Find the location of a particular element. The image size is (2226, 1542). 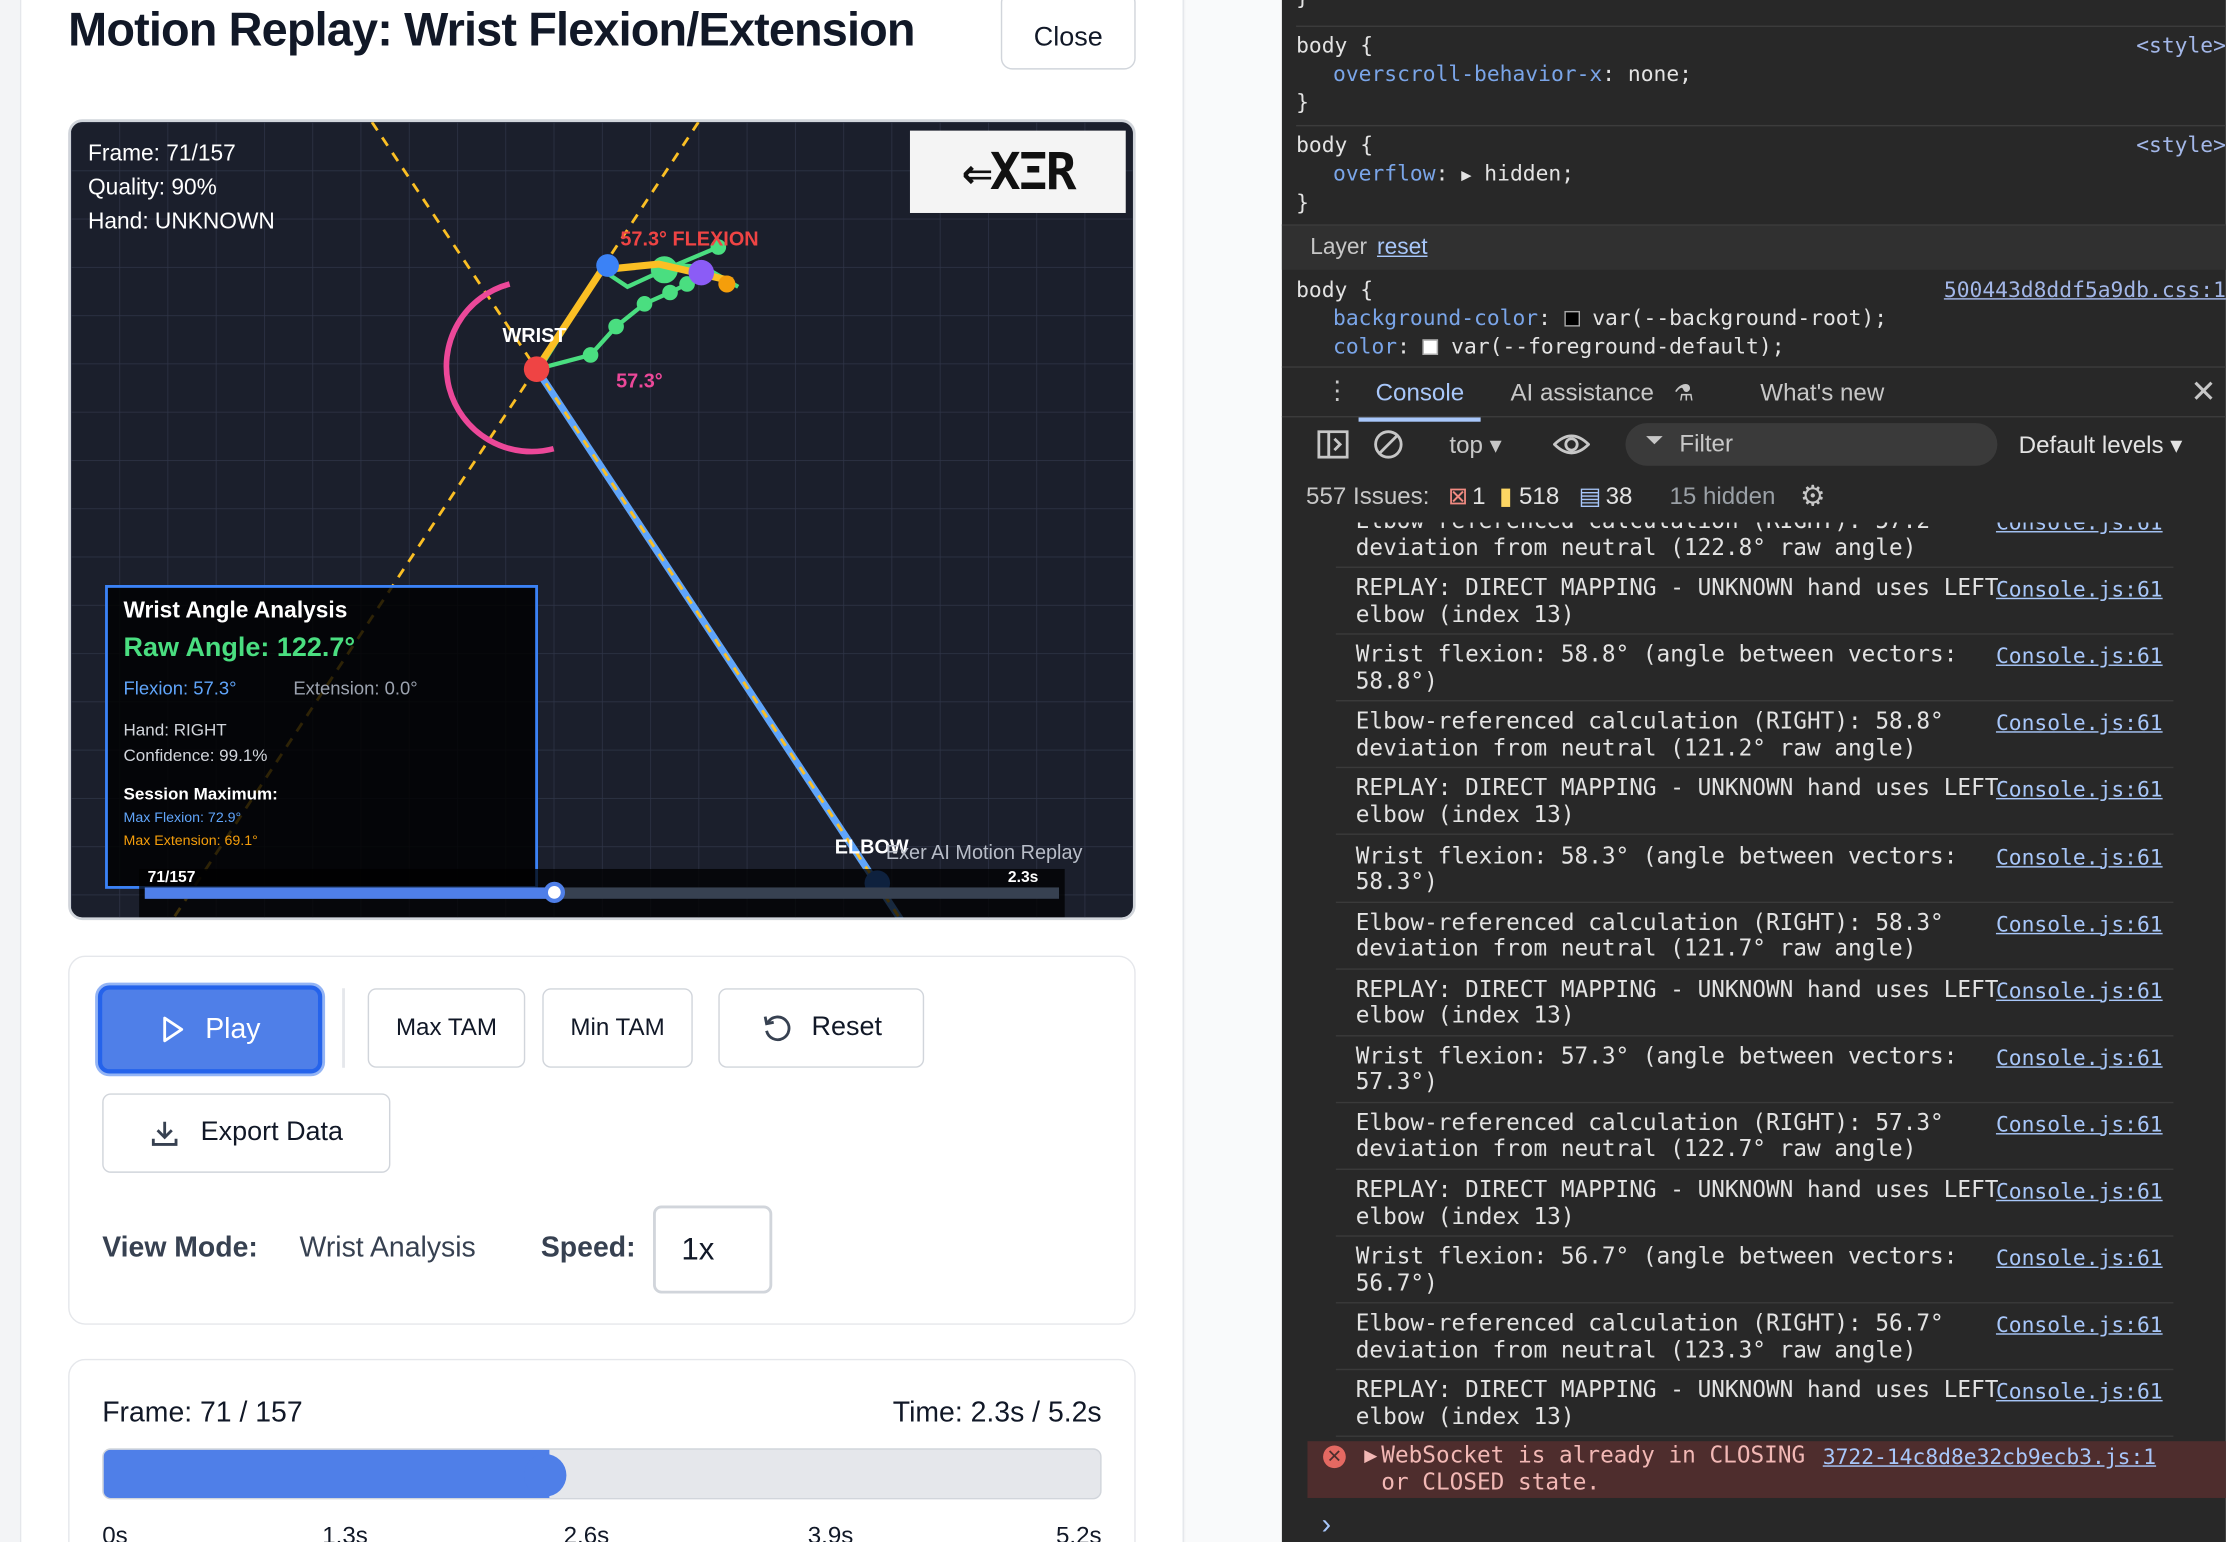

analysis-hand: Hand: RIGHT is located at coordinates (175, 729).